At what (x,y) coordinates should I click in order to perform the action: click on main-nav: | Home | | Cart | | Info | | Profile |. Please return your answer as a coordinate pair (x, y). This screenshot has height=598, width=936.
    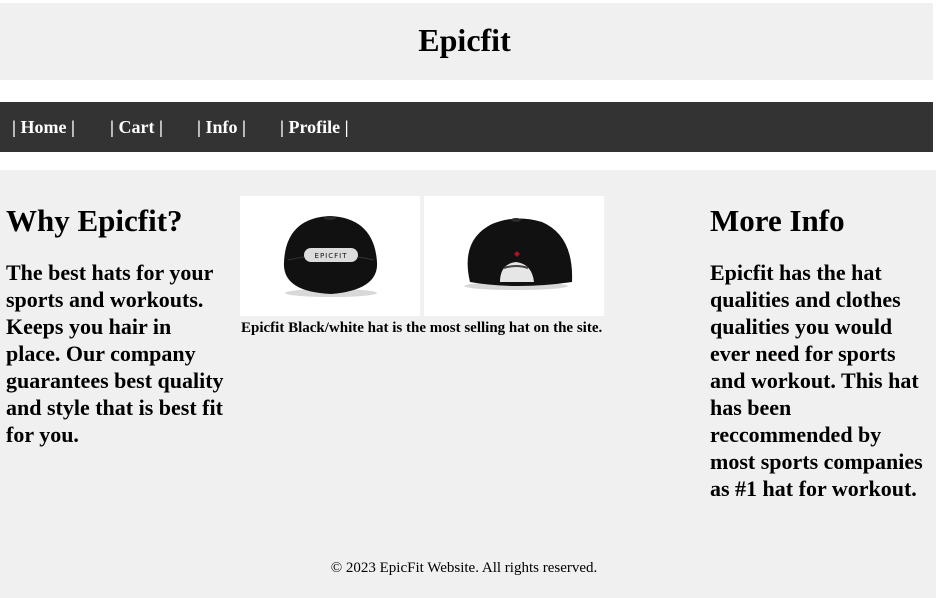
    Looking at the image, I should click on (466, 127).